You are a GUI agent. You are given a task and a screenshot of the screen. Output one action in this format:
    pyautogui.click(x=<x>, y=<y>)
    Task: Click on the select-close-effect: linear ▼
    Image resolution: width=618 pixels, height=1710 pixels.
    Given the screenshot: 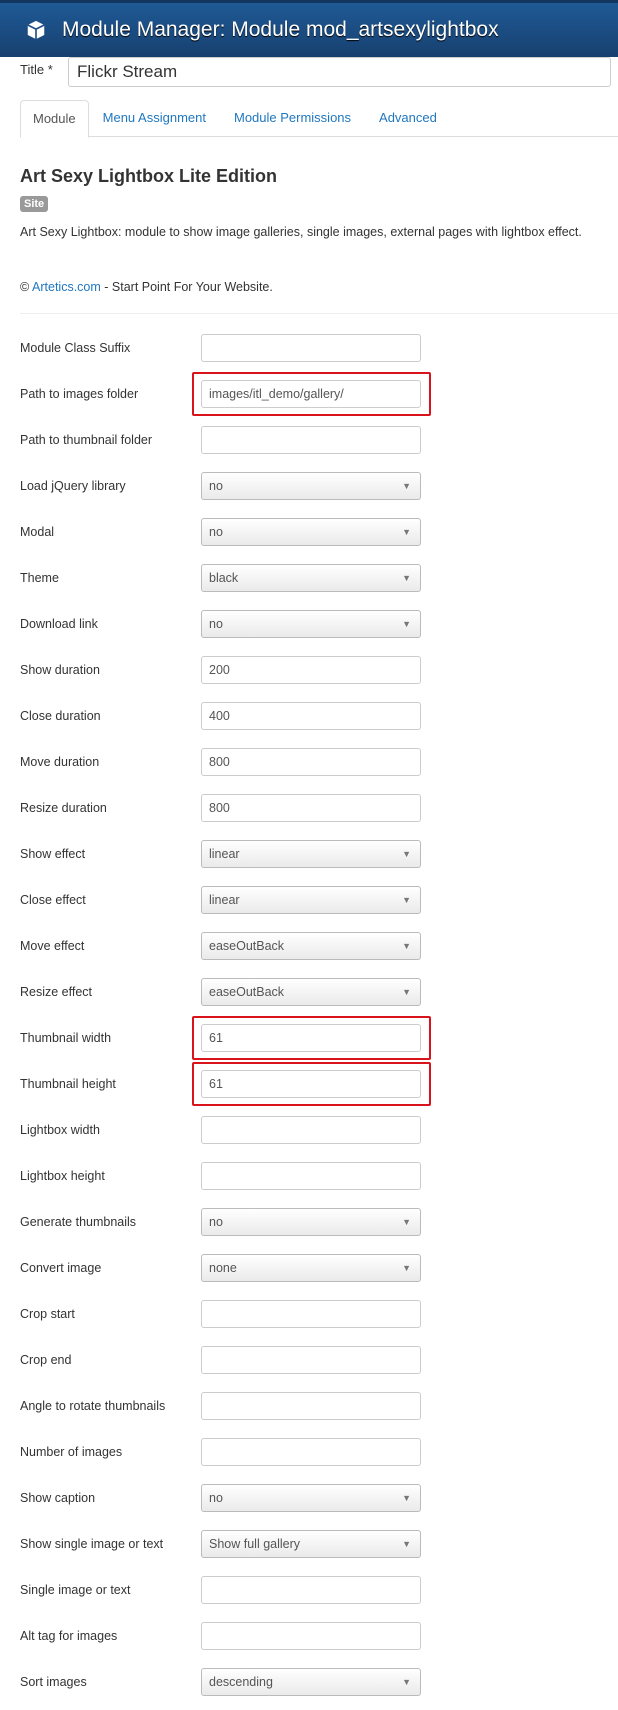 What is the action you would take?
    pyautogui.click(x=311, y=900)
    